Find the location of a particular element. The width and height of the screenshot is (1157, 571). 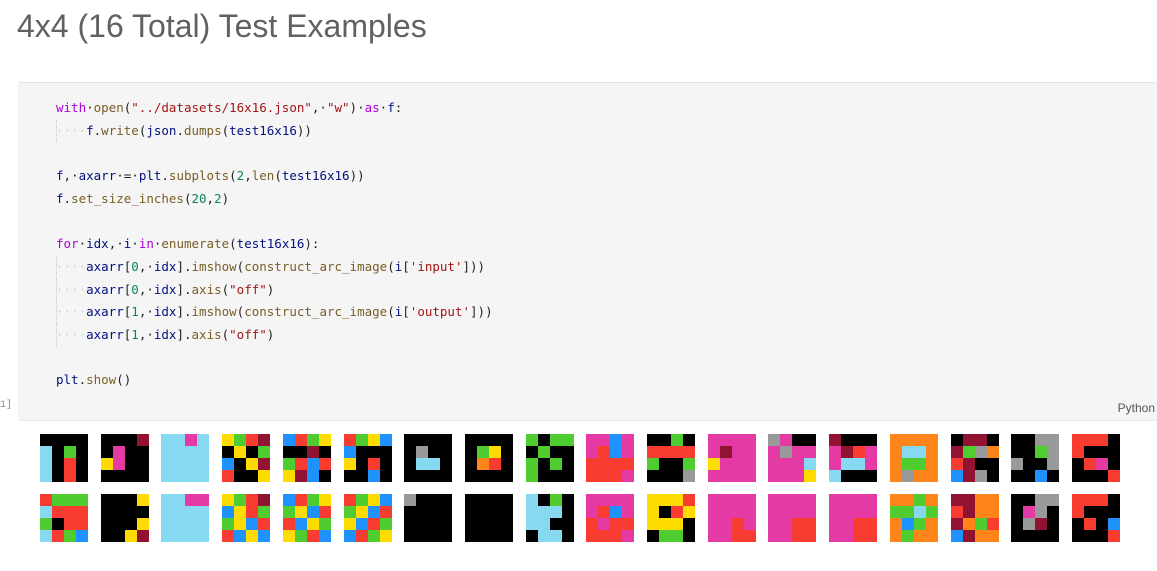

code-token: 'output' is located at coordinates (440, 312).